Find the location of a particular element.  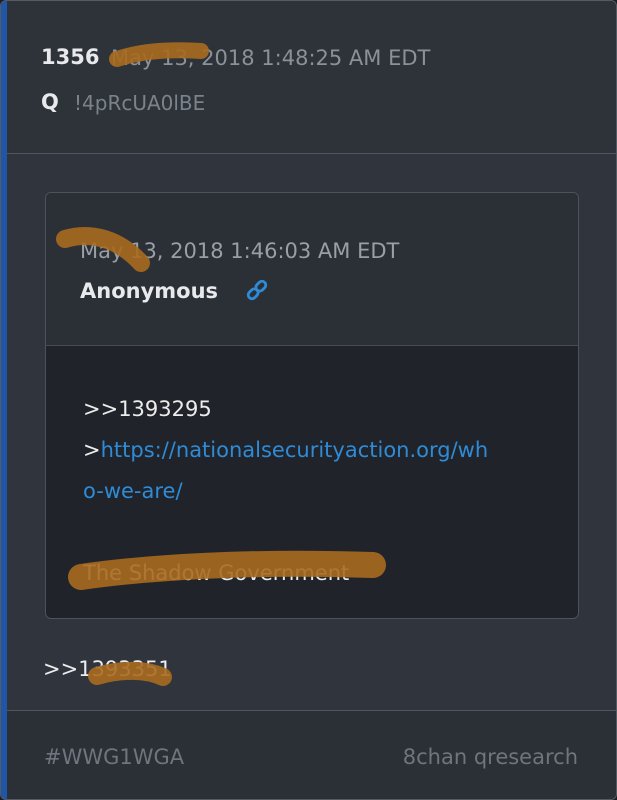

link-icon is located at coordinates (257, 290).